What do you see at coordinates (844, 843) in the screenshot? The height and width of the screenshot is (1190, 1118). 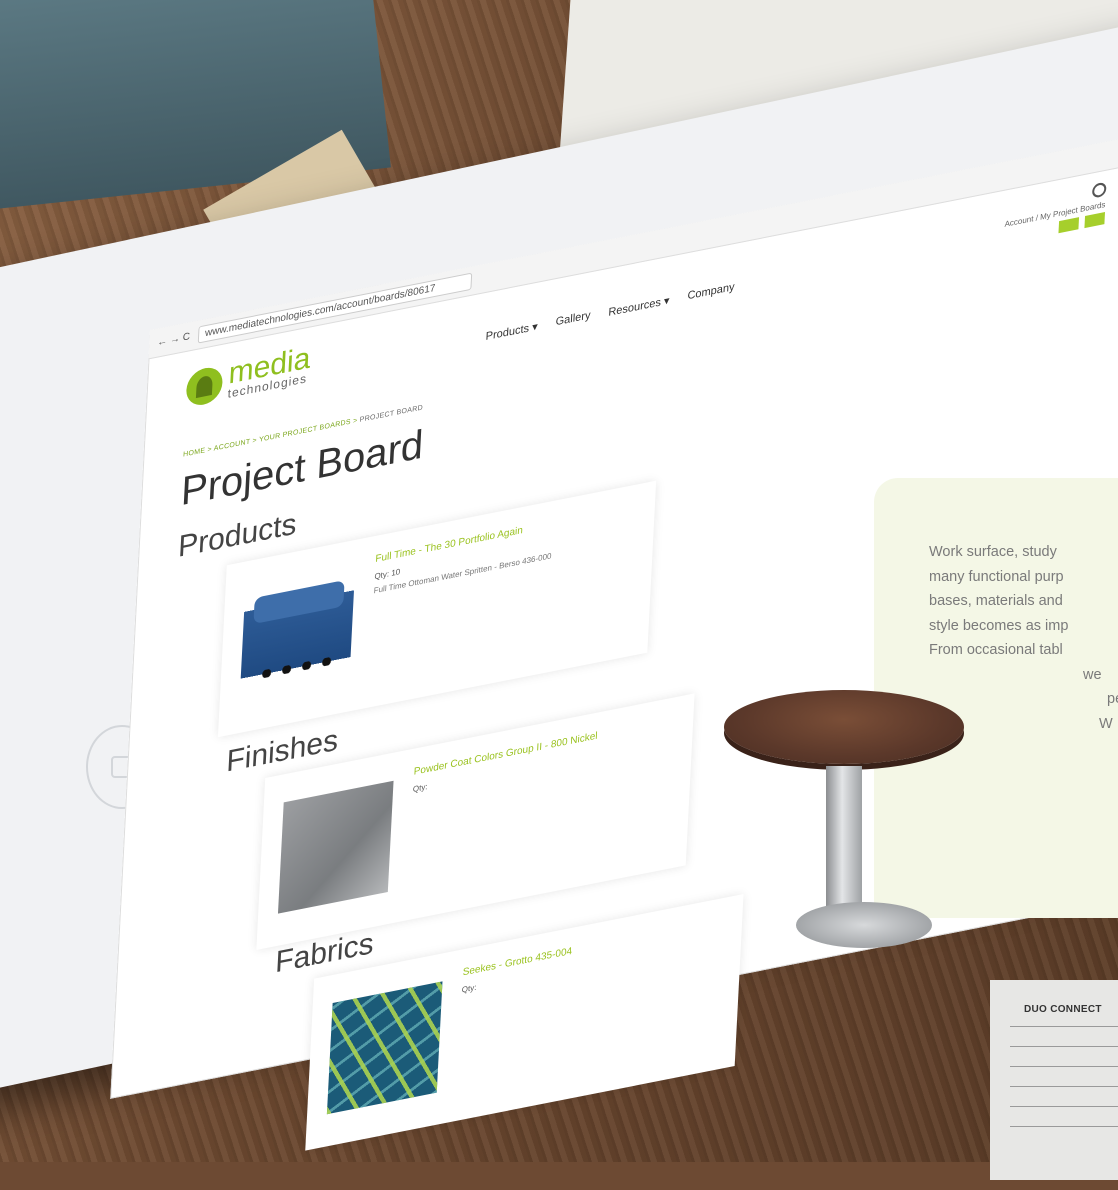 I see `table-stem` at bounding box center [844, 843].